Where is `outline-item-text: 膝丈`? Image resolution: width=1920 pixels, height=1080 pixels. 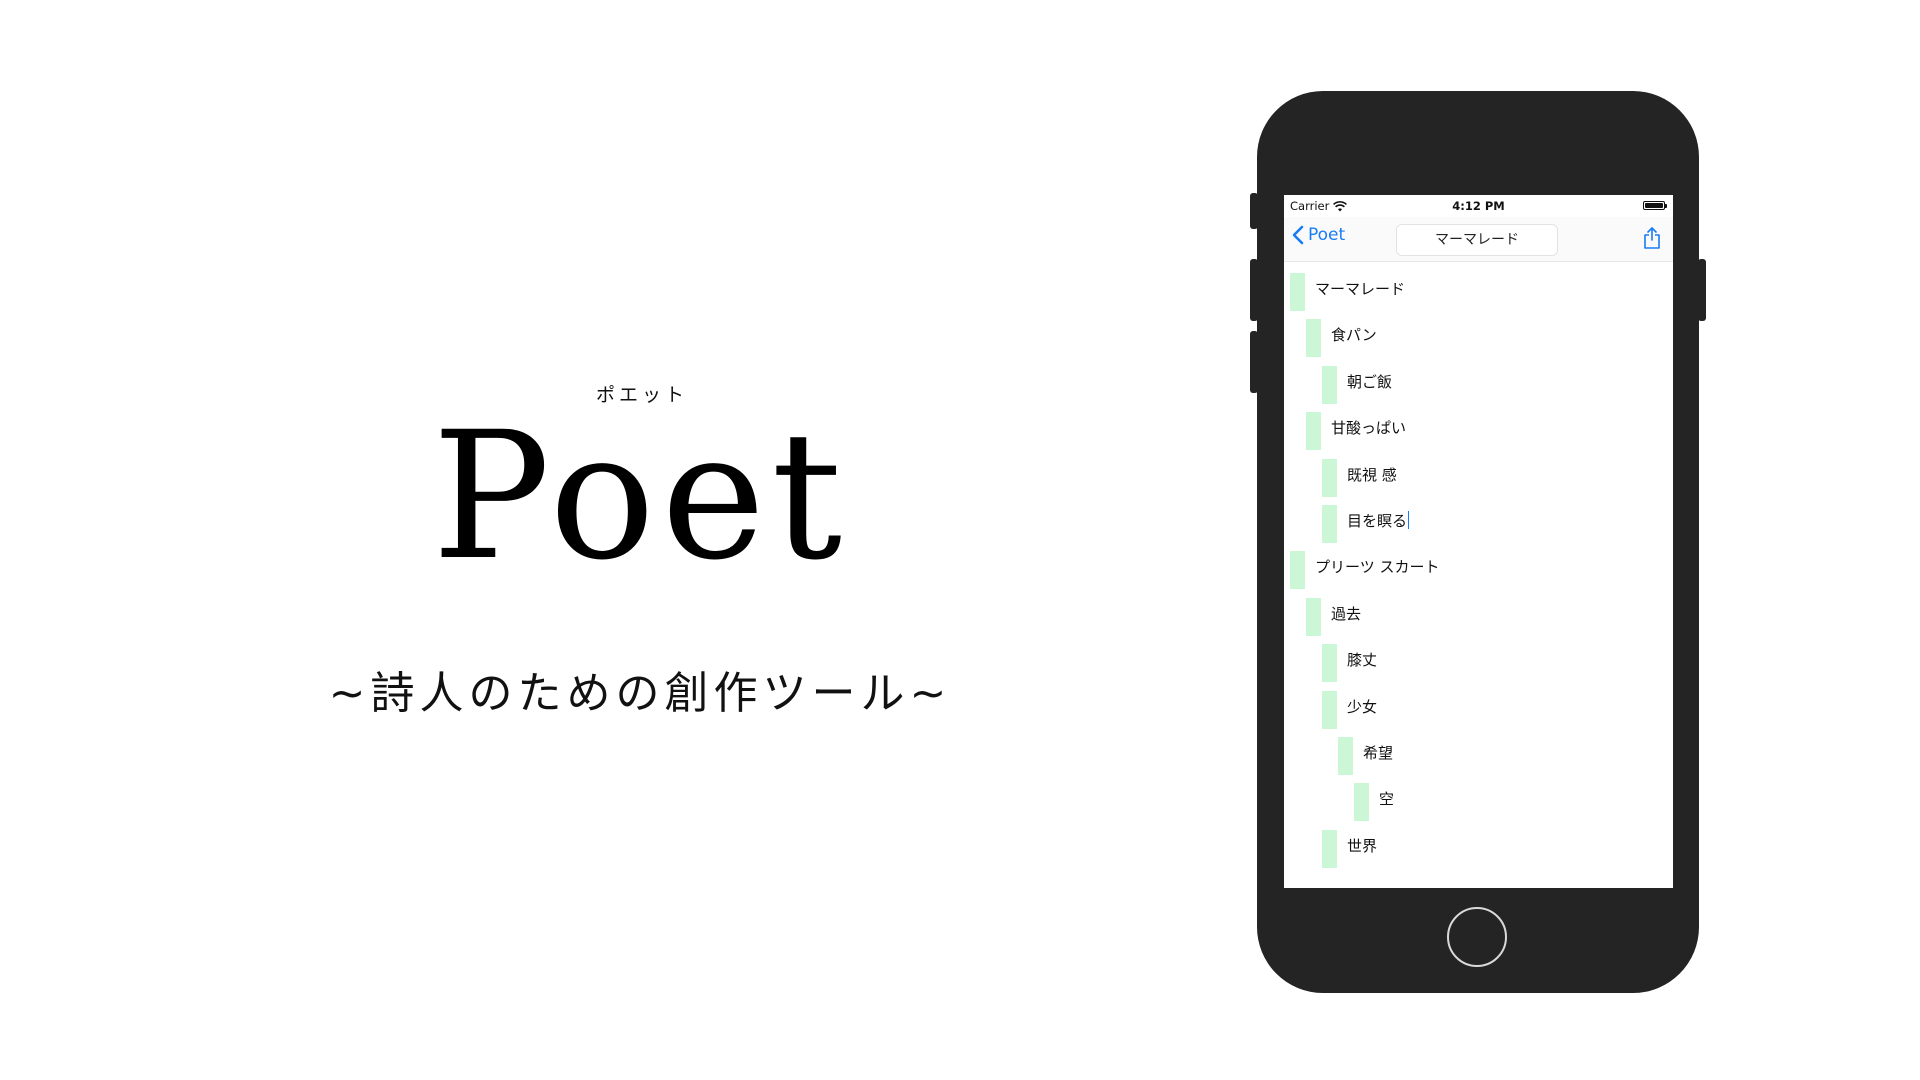
outline-item-text: 膝丈 is located at coordinates (1362, 659).